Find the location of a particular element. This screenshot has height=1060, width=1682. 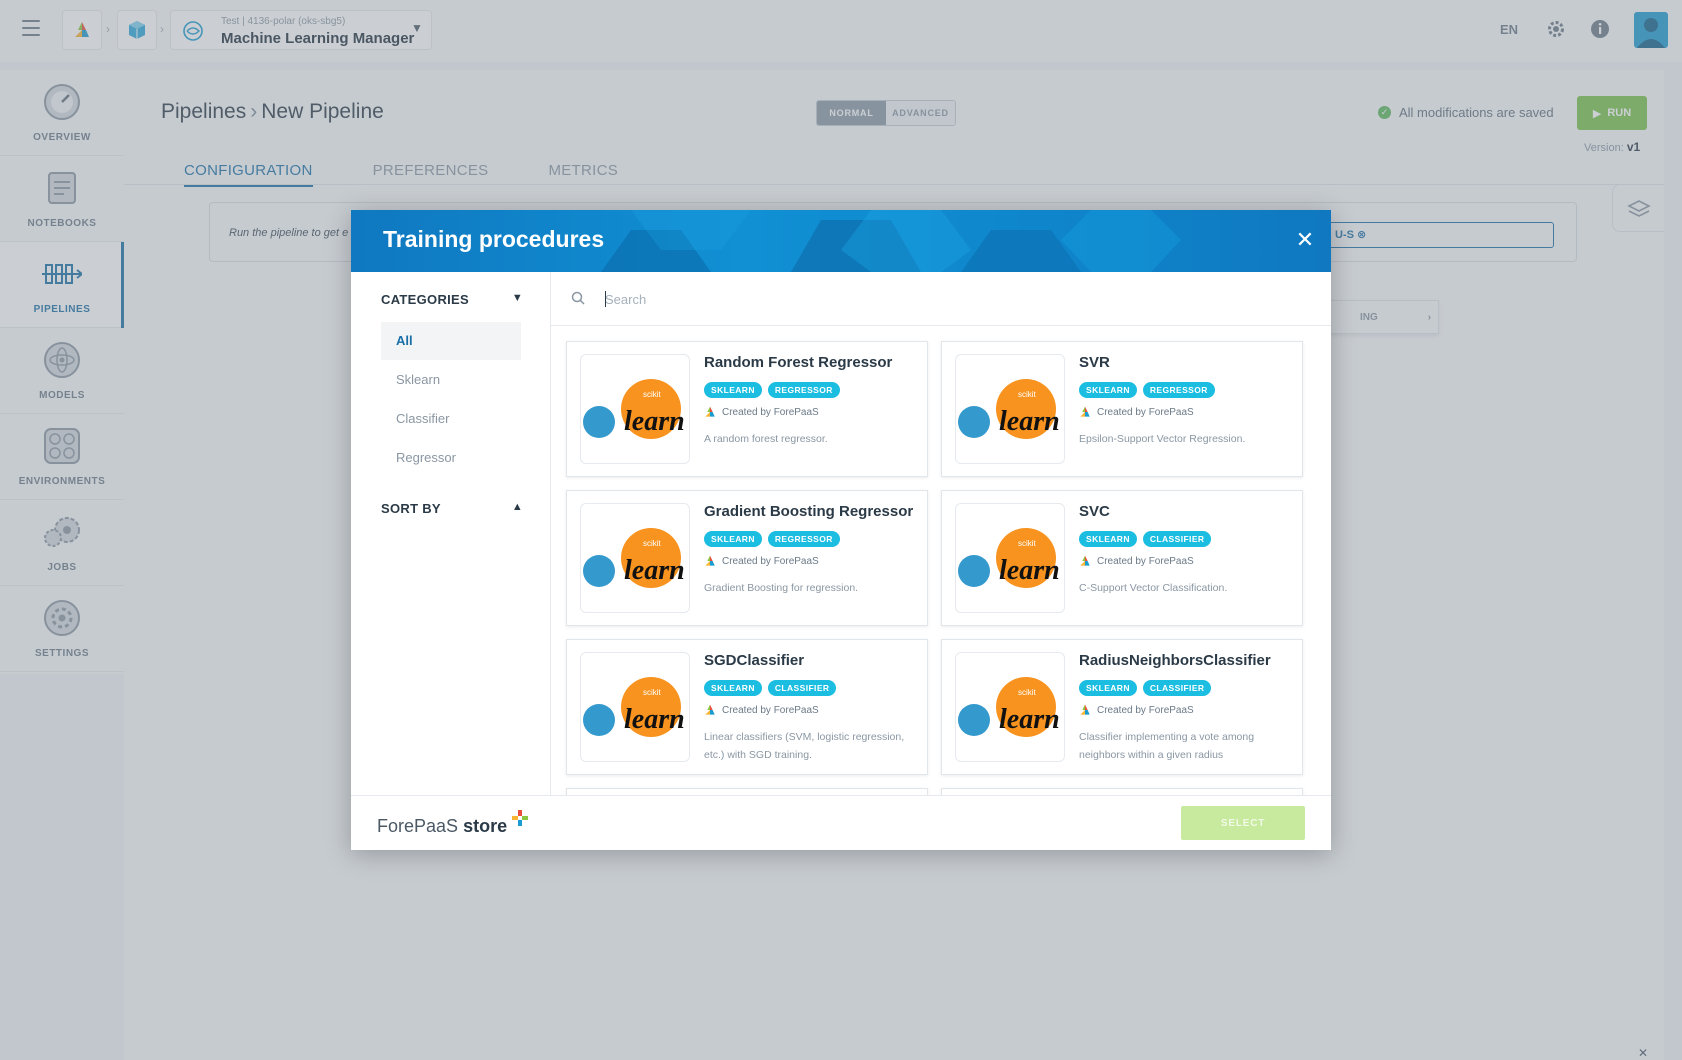

categories-toggle: CATEGORIES ▼ is located at coordinates (452, 299).